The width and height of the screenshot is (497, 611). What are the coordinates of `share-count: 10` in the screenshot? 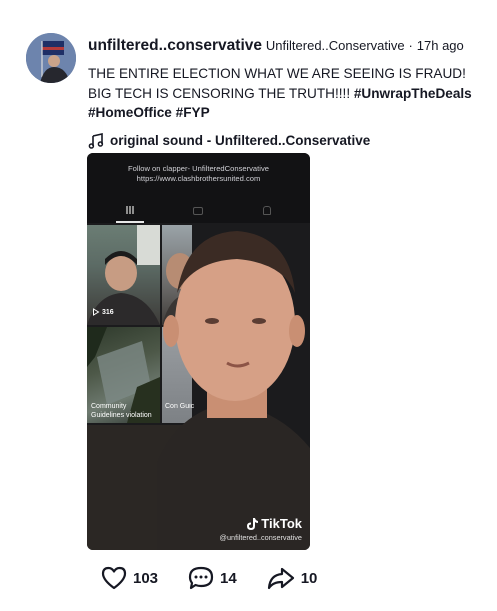 It's located at (309, 578).